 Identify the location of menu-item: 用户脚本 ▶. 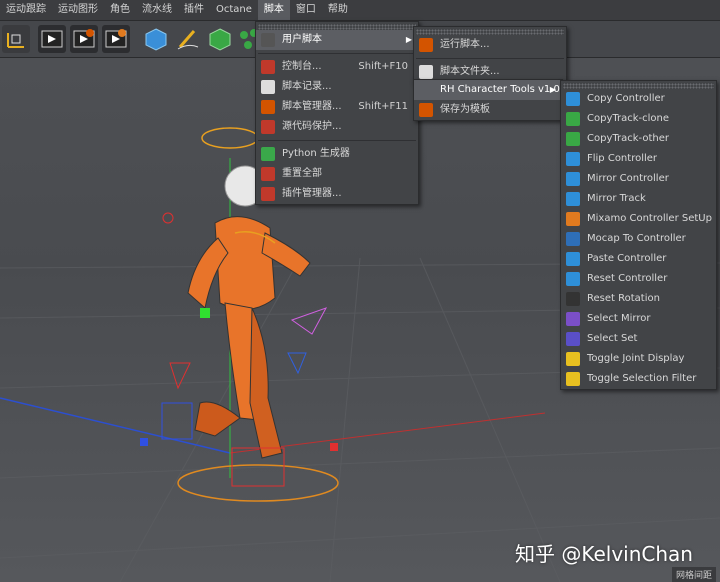
(337, 40).